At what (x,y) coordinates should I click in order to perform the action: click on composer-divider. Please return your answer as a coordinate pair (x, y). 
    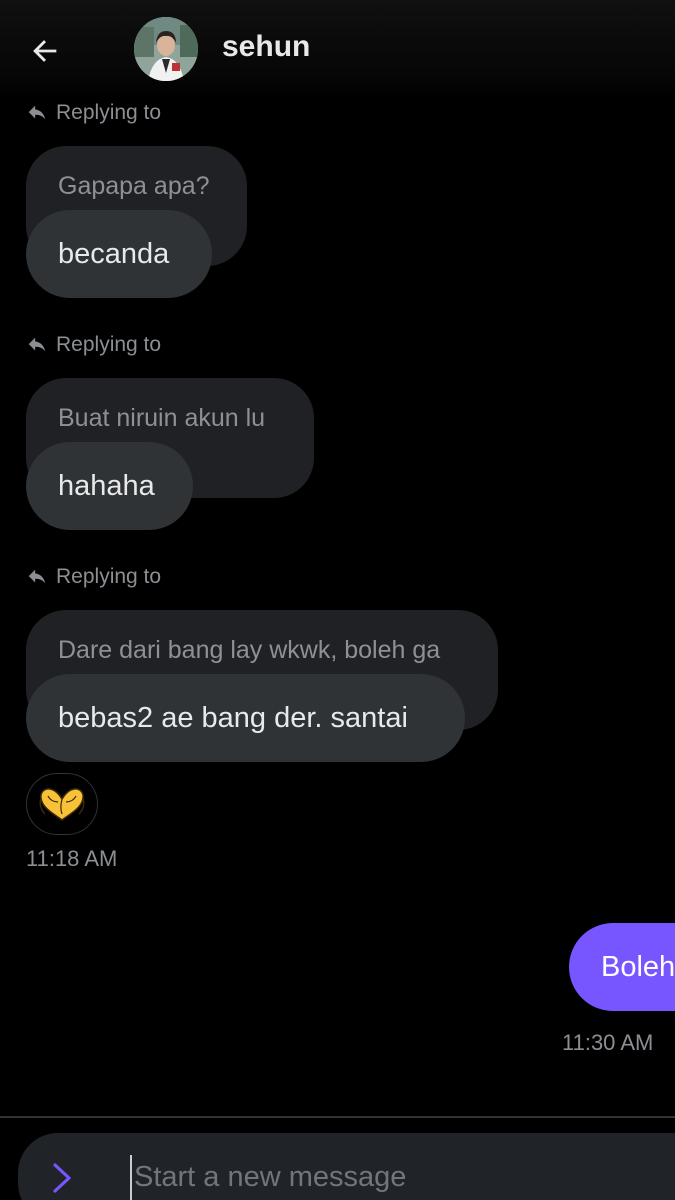
    Looking at the image, I should click on (337, 1117).